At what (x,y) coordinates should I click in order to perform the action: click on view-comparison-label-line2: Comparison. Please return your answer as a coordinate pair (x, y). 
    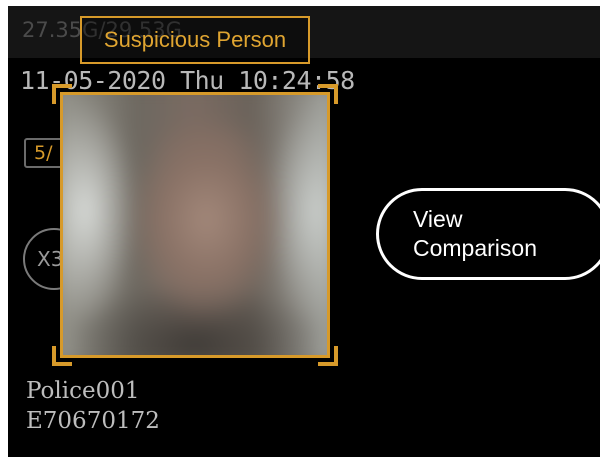
    Looking at the image, I should click on (475, 248).